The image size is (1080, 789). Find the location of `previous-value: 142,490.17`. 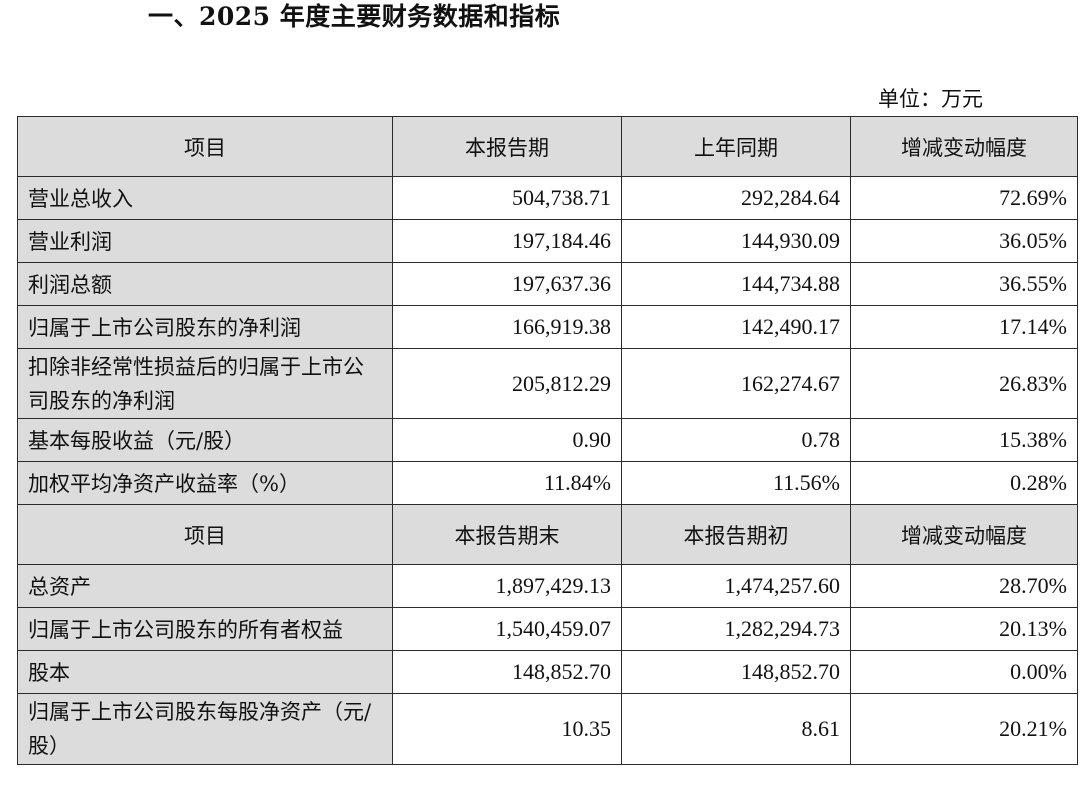

previous-value: 142,490.17 is located at coordinates (736, 327).